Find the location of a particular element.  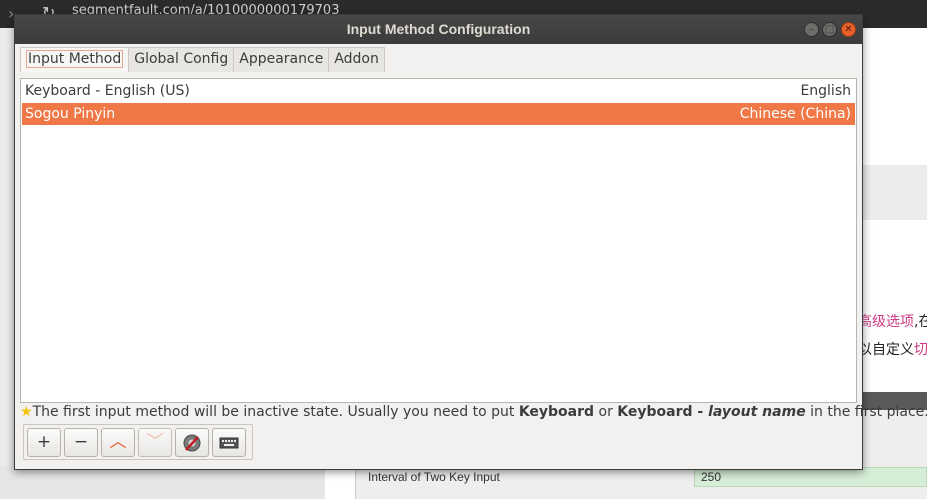

tab-appearance: Appearance is located at coordinates (281, 59).